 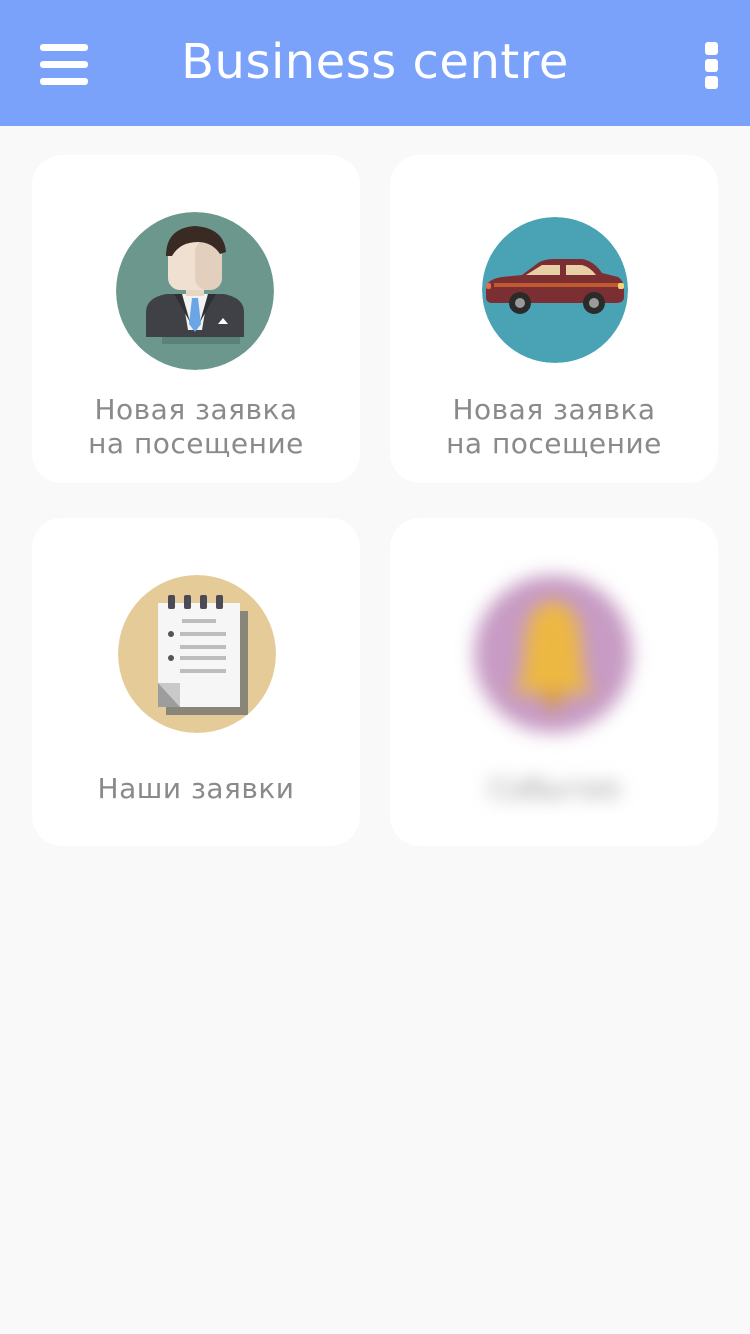 What do you see at coordinates (553, 654) in the screenshot?
I see `bell-icon` at bounding box center [553, 654].